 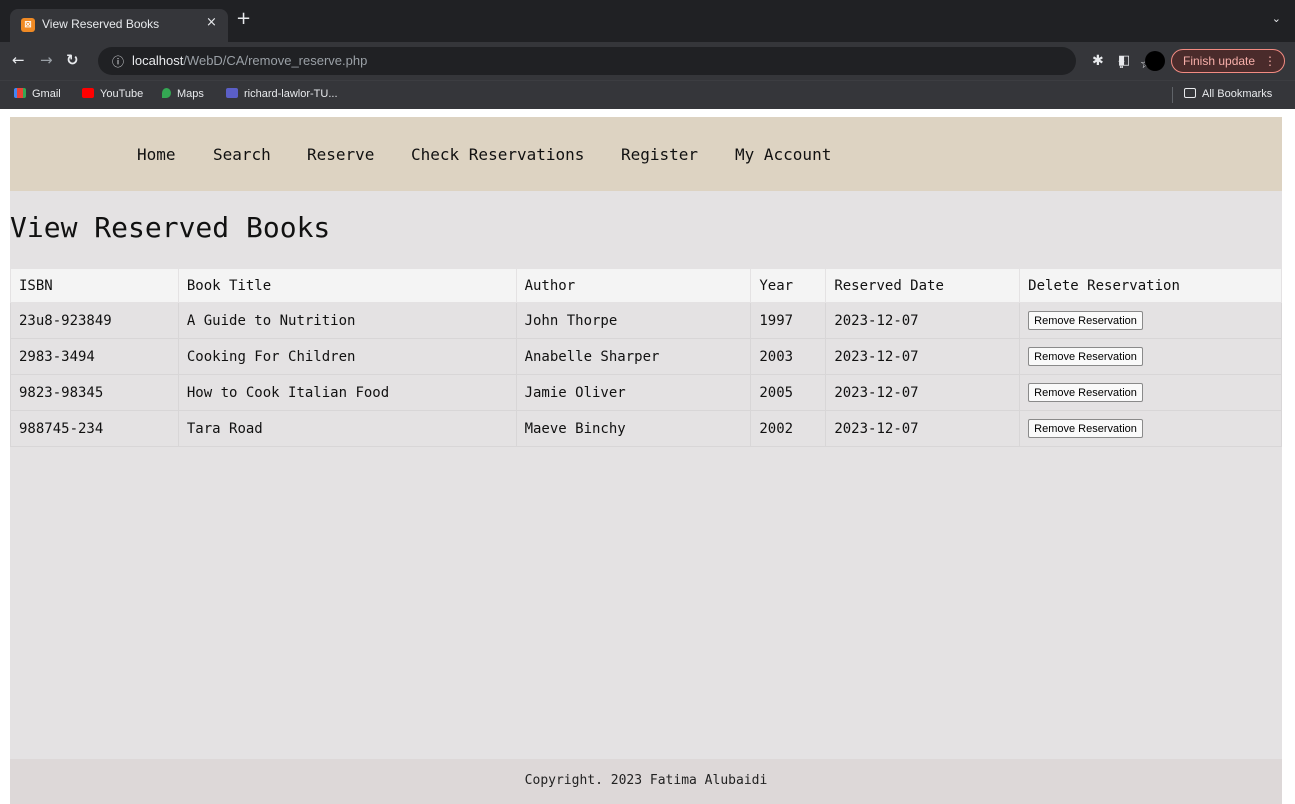 What do you see at coordinates (788, 392) in the screenshot?
I see `cell-year: 2005` at bounding box center [788, 392].